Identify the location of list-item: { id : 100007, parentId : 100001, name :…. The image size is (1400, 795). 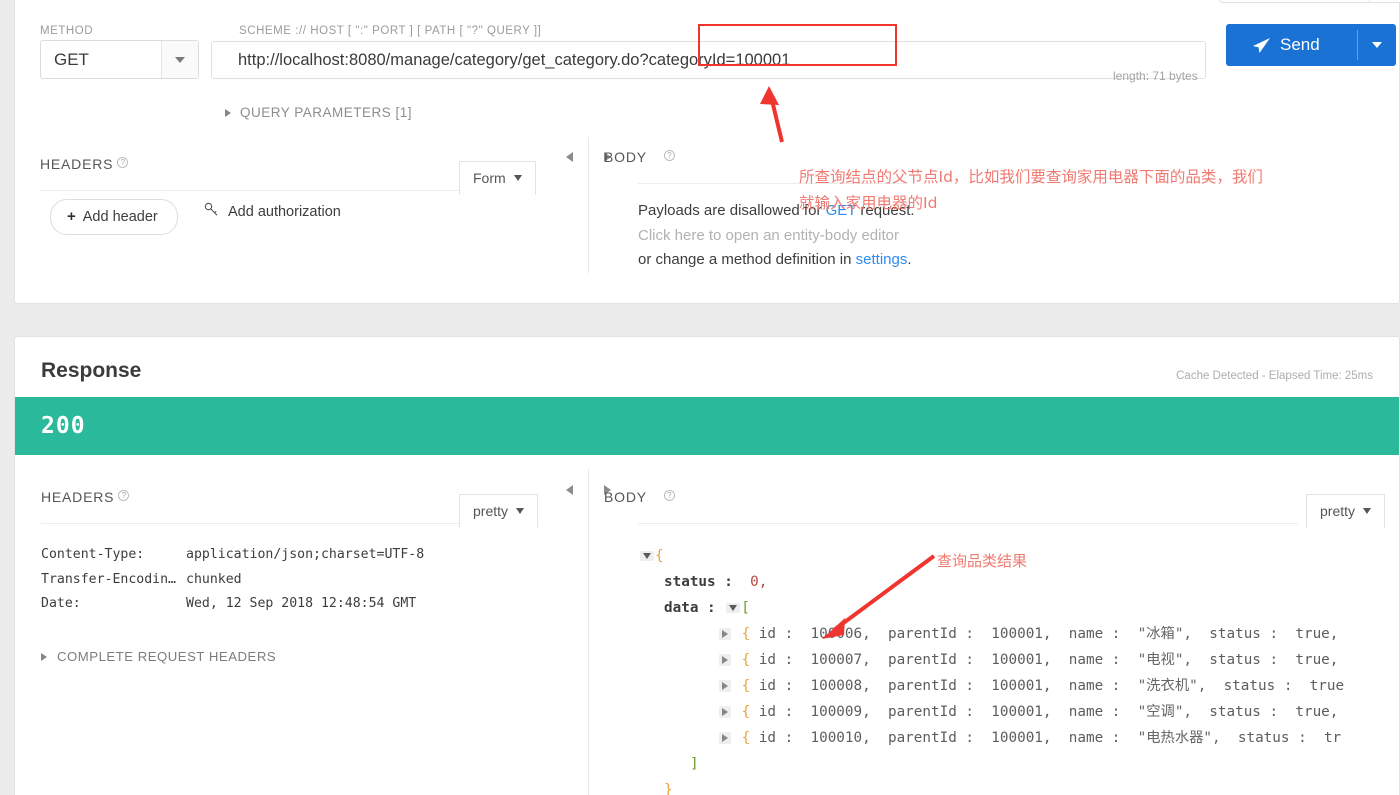
(991, 660).